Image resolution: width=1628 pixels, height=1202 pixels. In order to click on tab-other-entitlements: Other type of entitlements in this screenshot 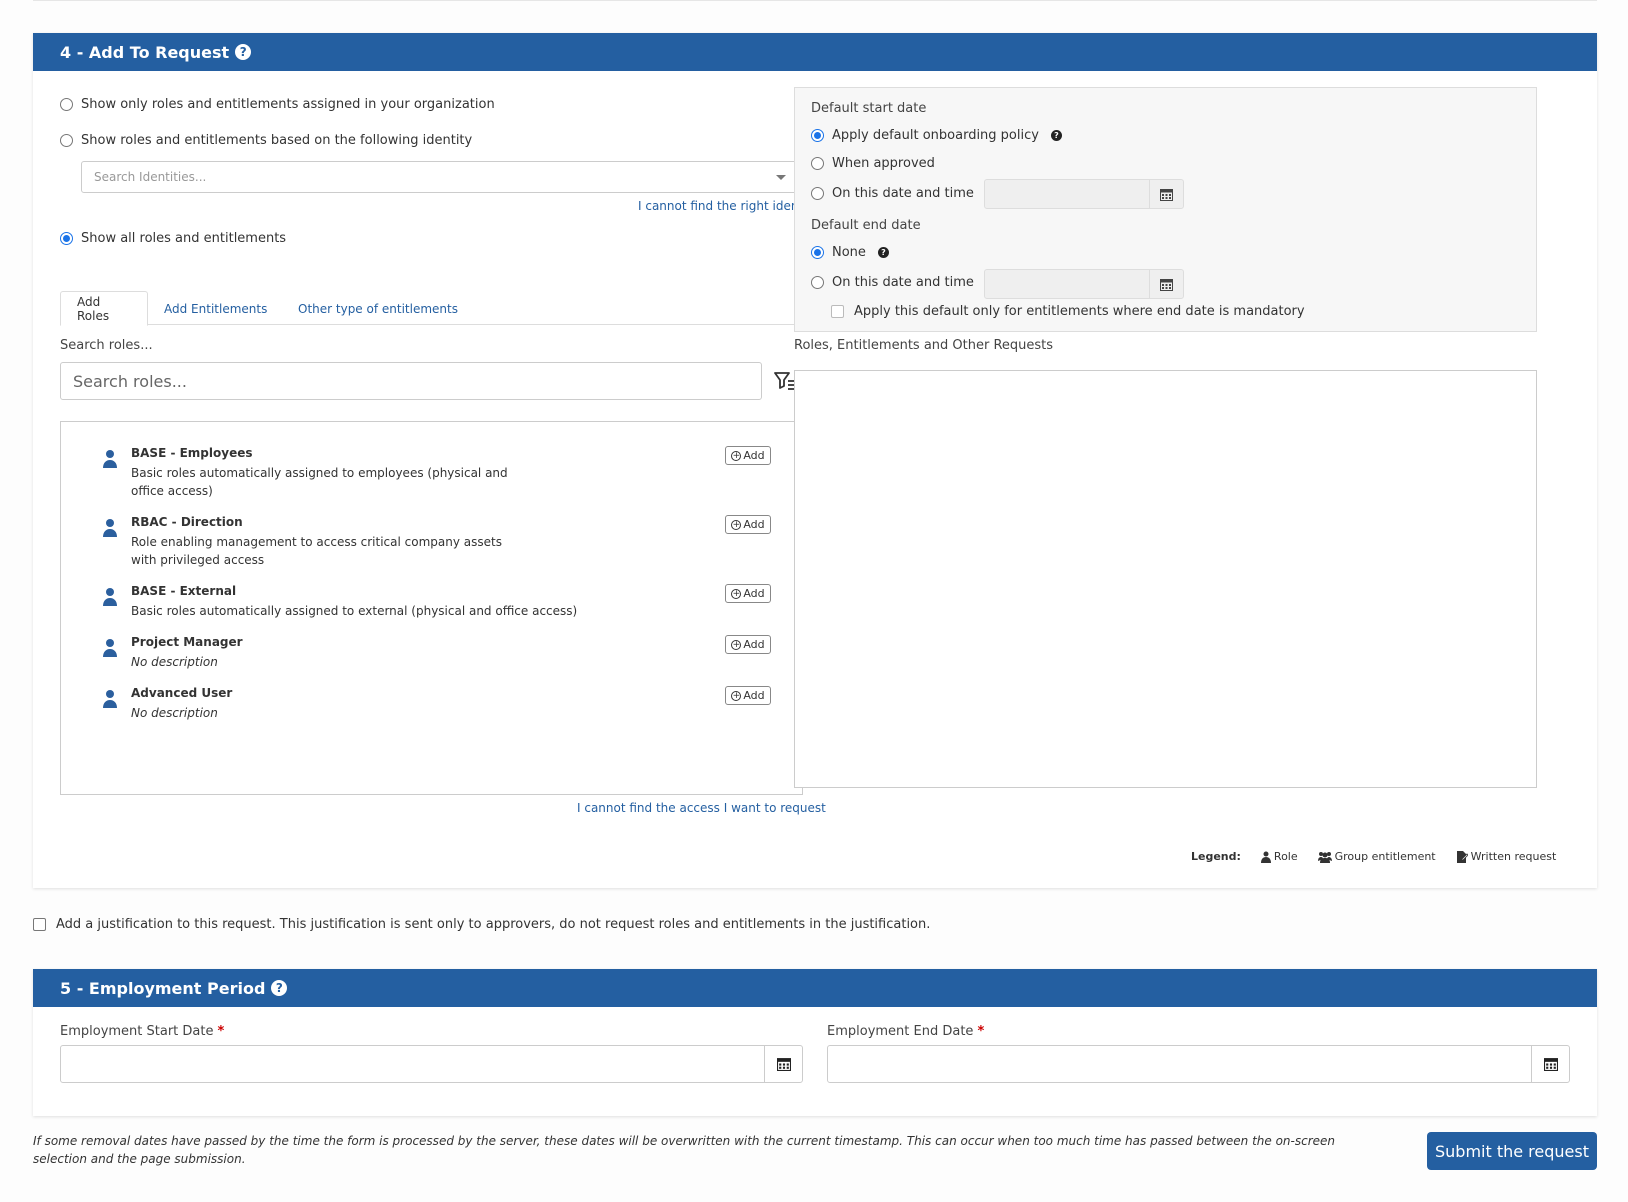, I will do `click(378, 308)`.